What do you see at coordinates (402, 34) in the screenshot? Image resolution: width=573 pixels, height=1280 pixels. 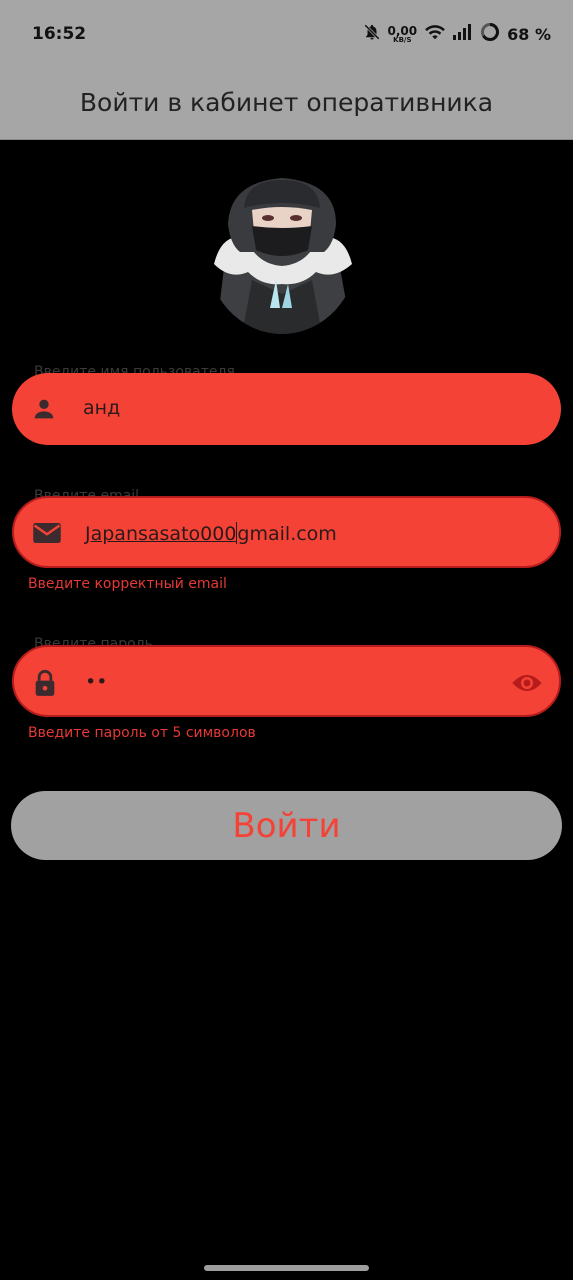 I see `net-speed: 0,00 KB/S` at bounding box center [402, 34].